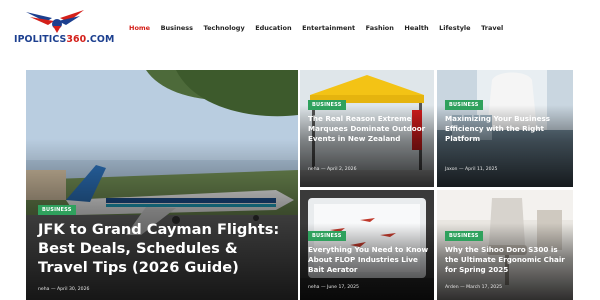 The image size is (600, 300). I want to click on article-meta: Arden — March 17, 2025, so click(473, 287).